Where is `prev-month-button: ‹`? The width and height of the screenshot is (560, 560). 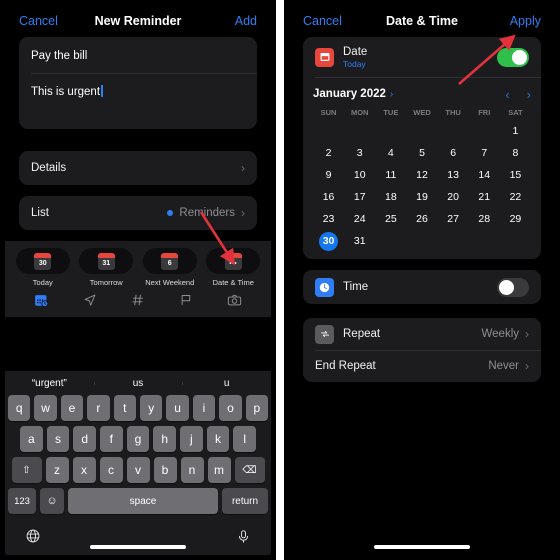 prev-month-button: ‹ is located at coordinates (507, 94).